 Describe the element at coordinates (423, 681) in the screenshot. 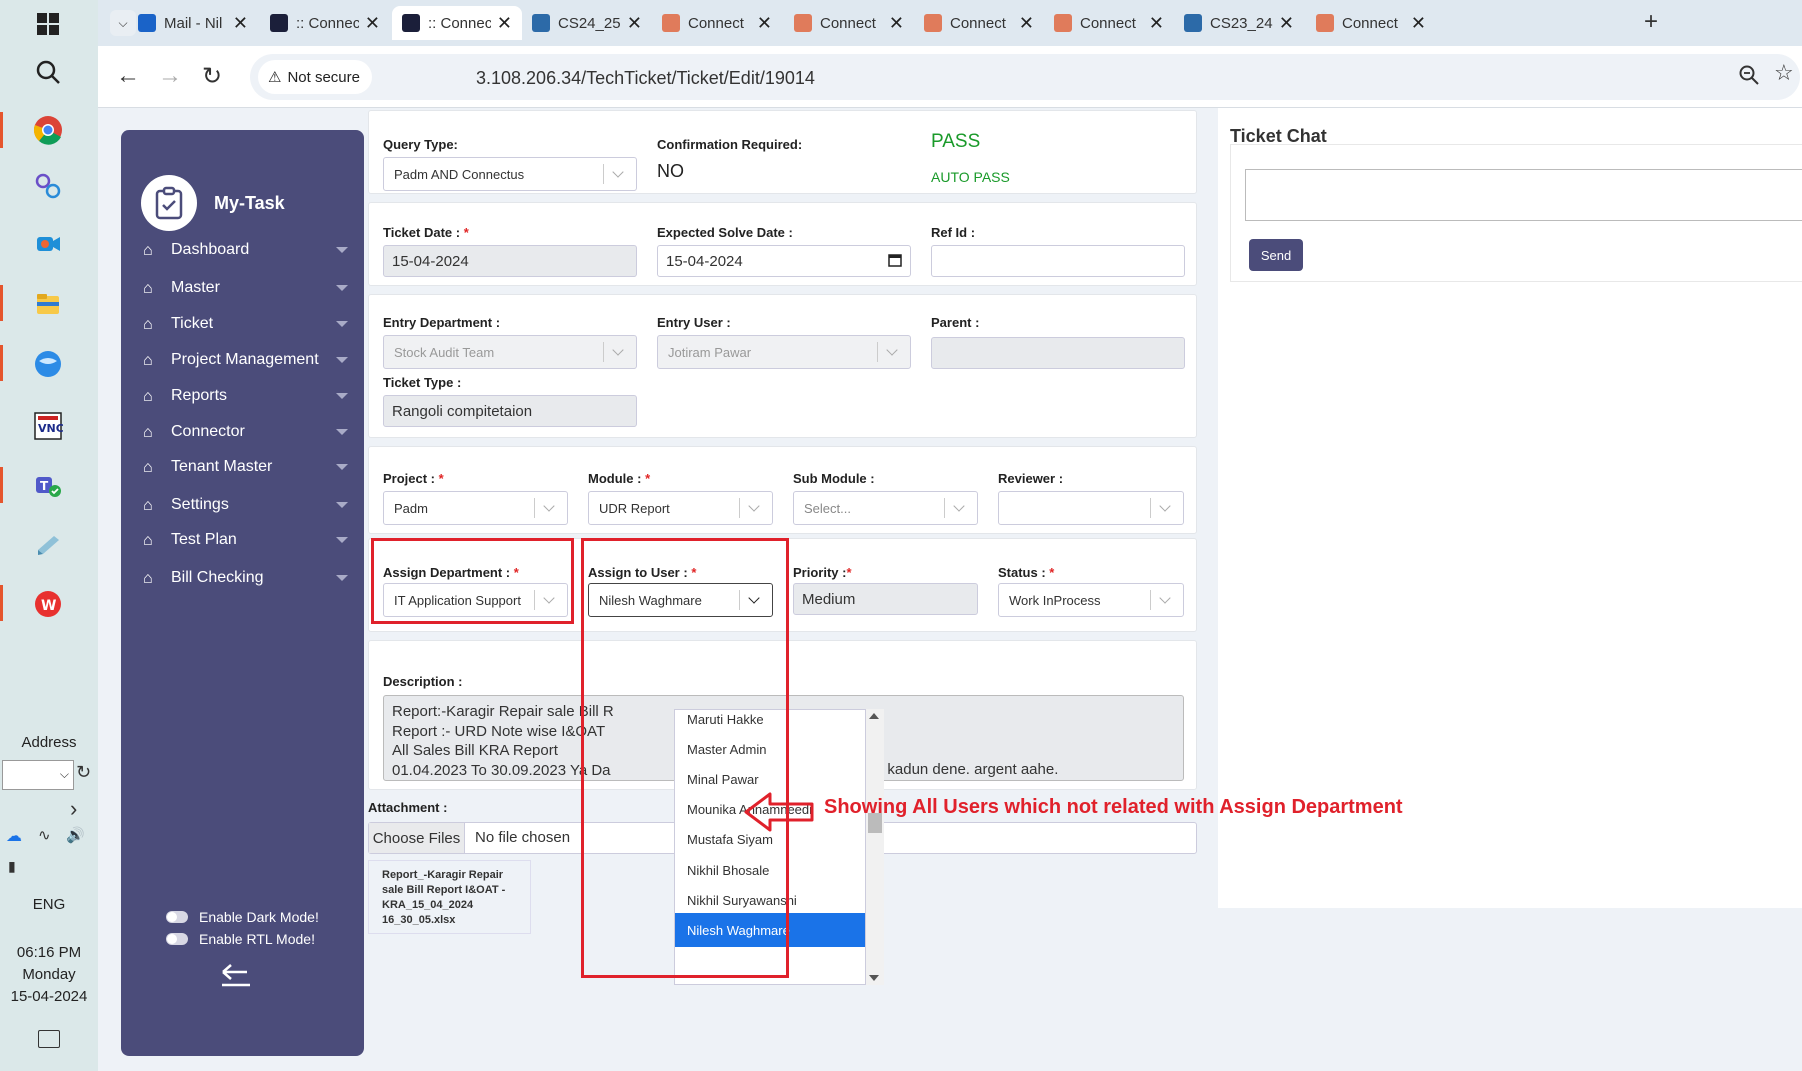

I see `description-label: Description :` at that location.